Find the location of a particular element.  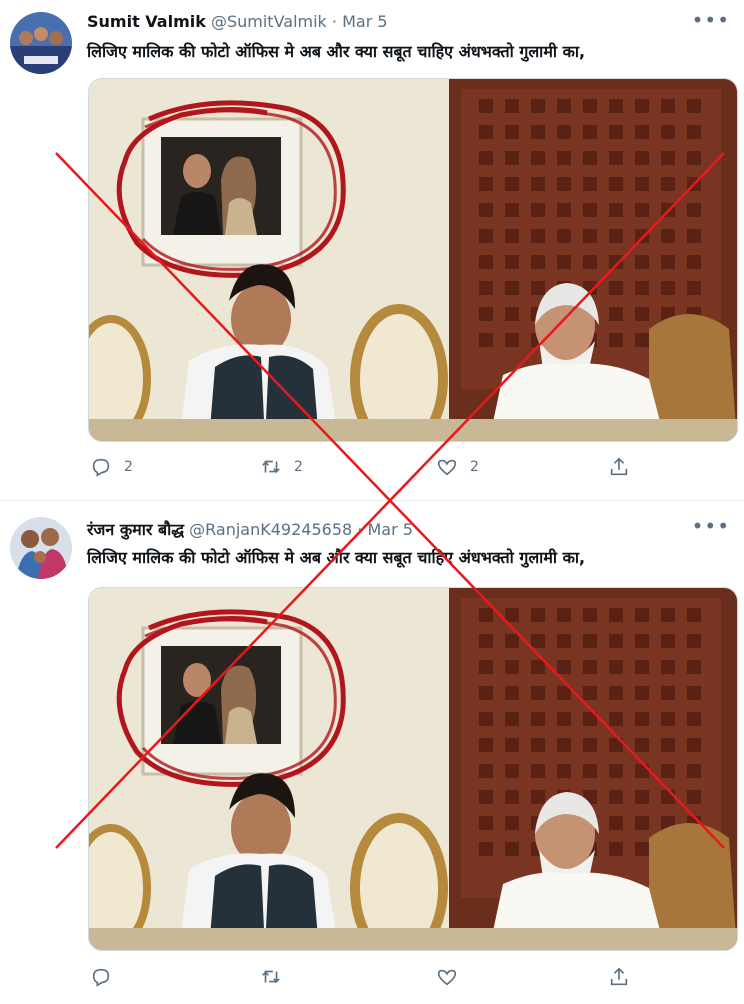

retweet-button is located at coordinates (277, 977).